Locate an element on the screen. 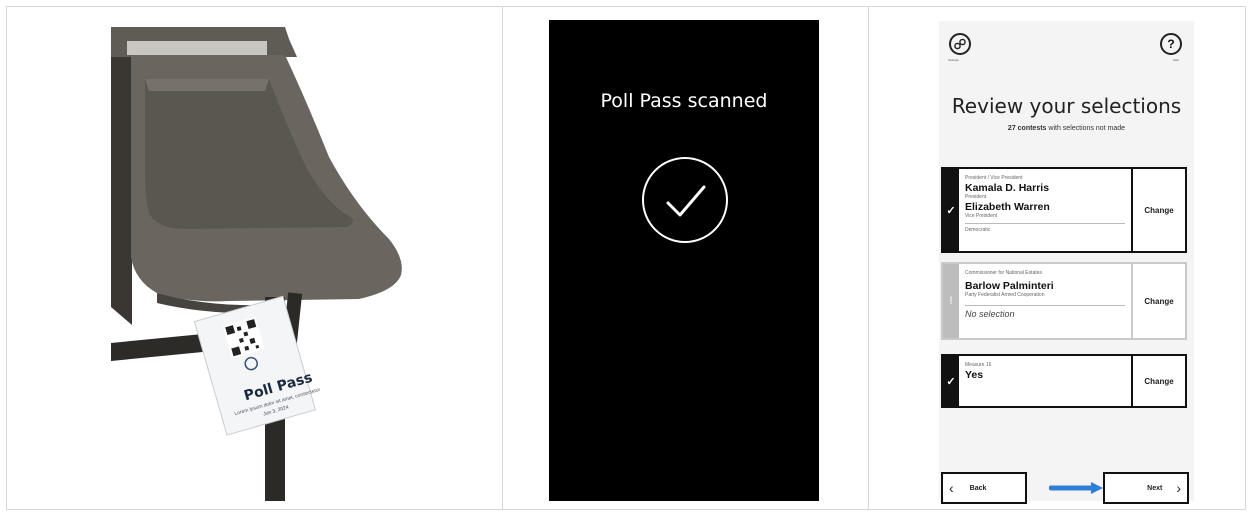 This screenshot has width=1250, height=512. settings-icon is located at coordinates (960, 44).